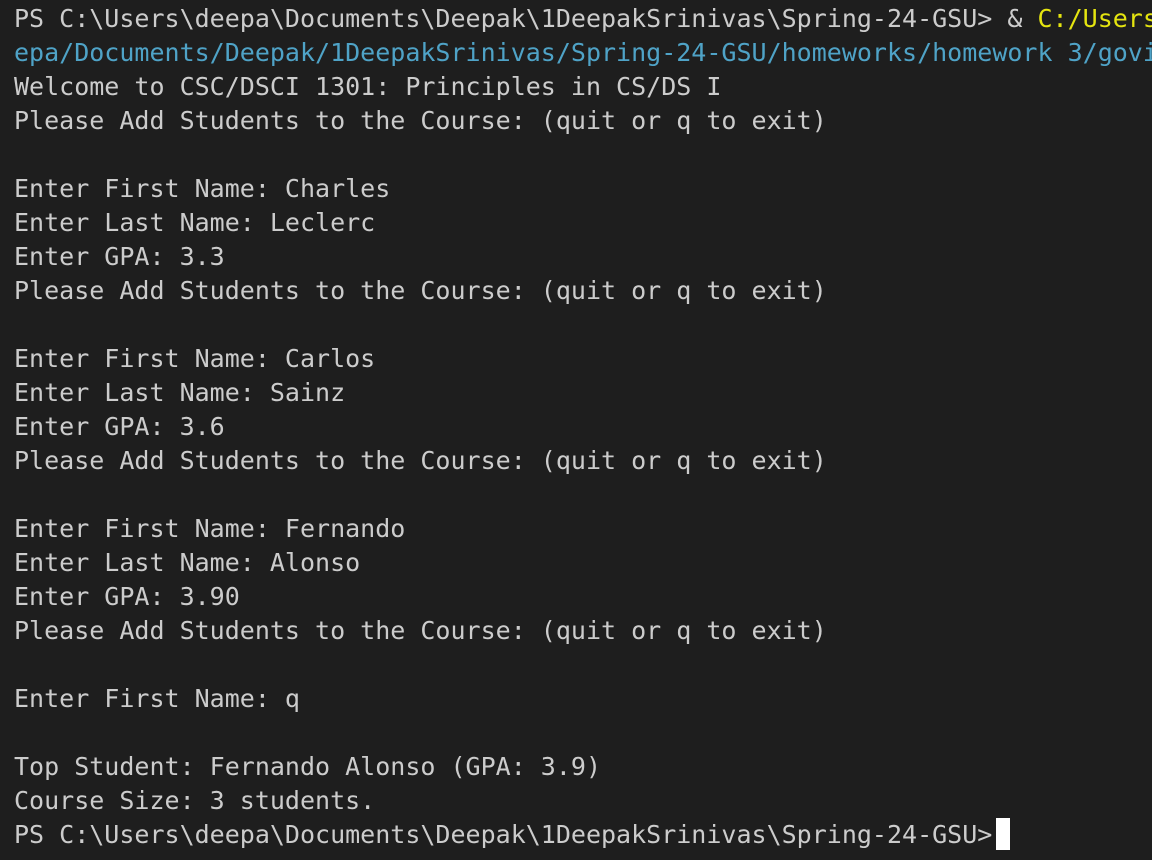 Image resolution: width=1152 pixels, height=860 pixels. What do you see at coordinates (202, 188) in the screenshot?
I see `first-name-line: Enter First Name: Charles` at bounding box center [202, 188].